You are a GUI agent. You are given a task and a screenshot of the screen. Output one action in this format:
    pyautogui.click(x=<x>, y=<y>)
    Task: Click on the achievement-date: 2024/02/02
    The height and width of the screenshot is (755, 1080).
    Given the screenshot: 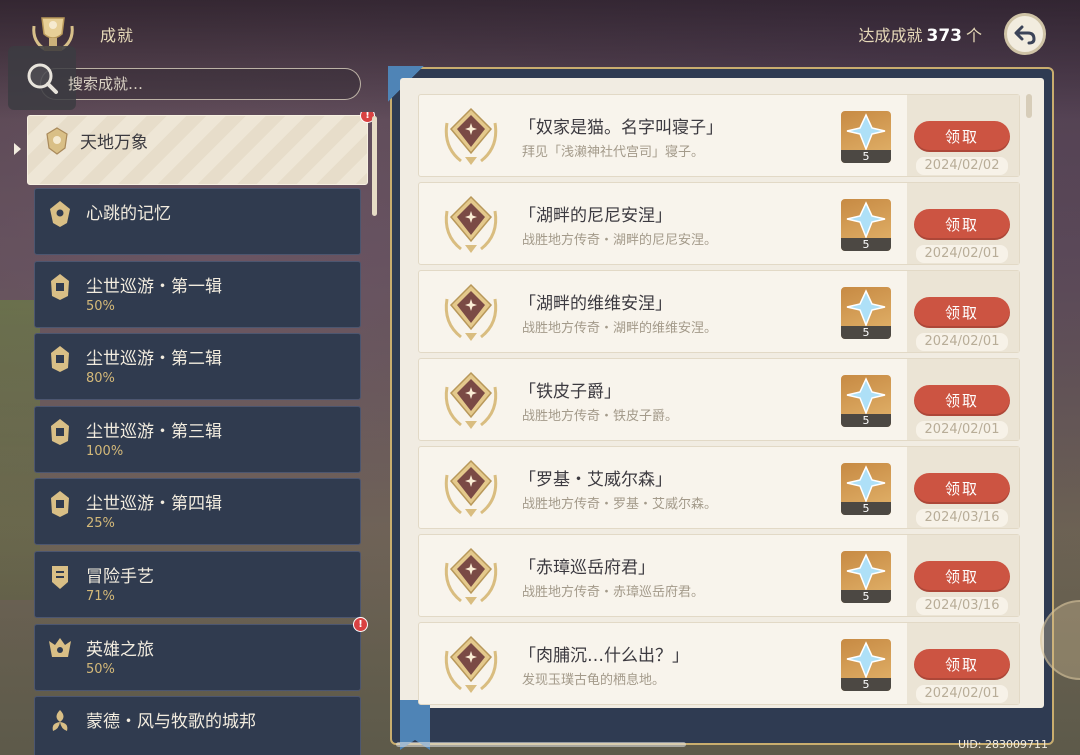 What is the action you would take?
    pyautogui.click(x=962, y=166)
    